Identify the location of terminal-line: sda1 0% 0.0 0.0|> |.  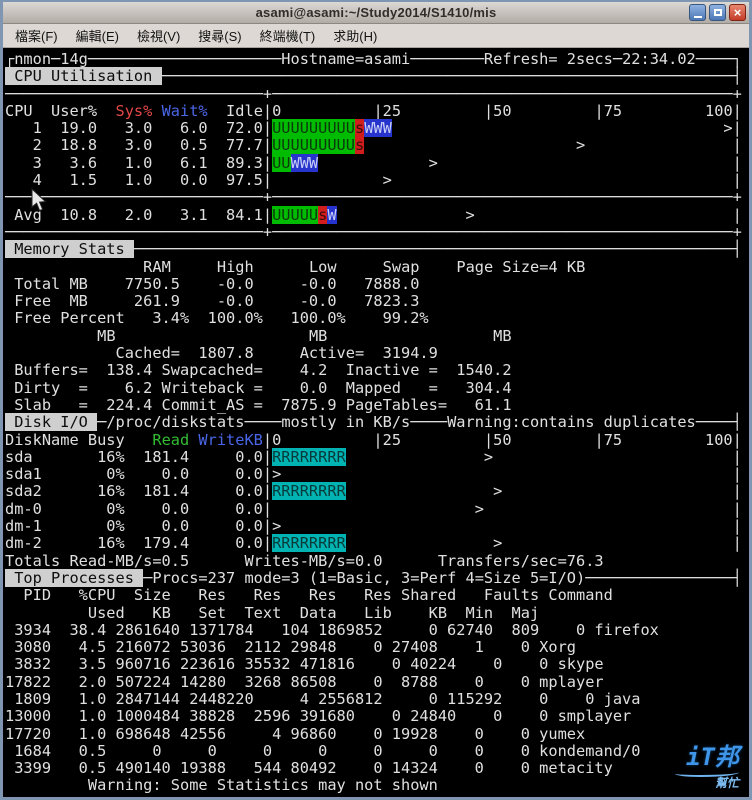
(373, 474).